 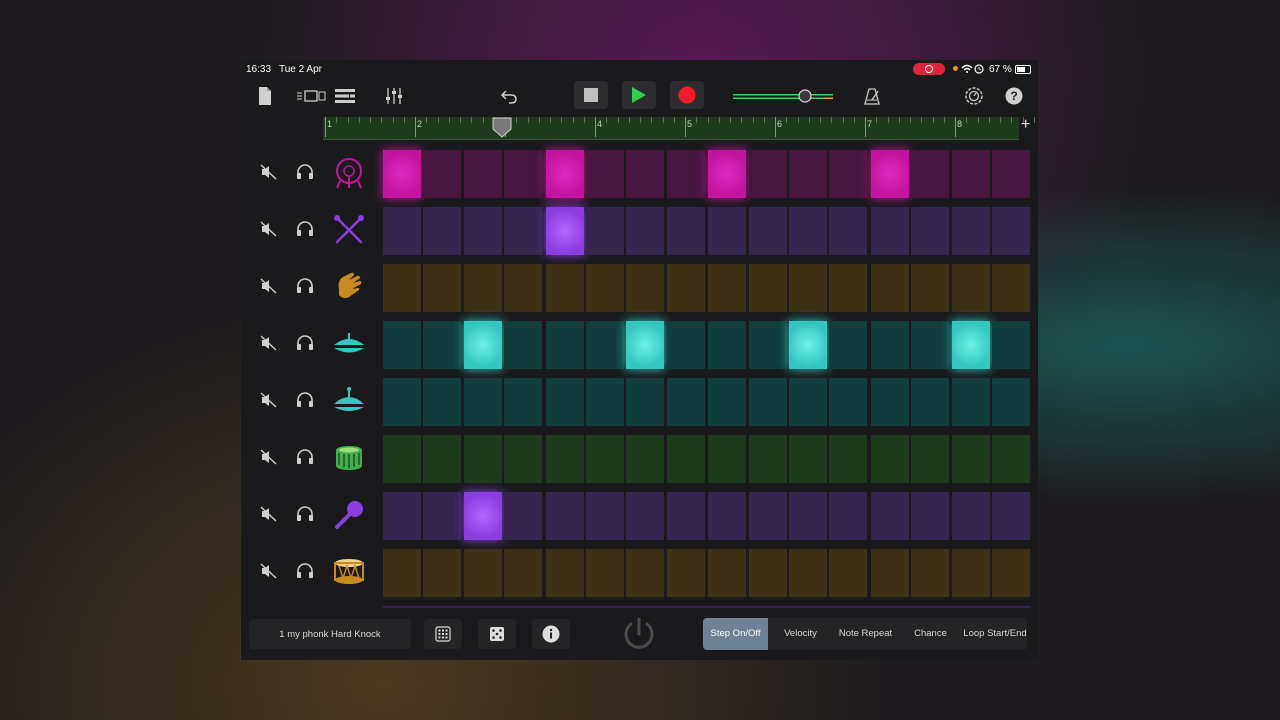 What do you see at coordinates (502, 130) in the screenshot?
I see `playhead-marker` at bounding box center [502, 130].